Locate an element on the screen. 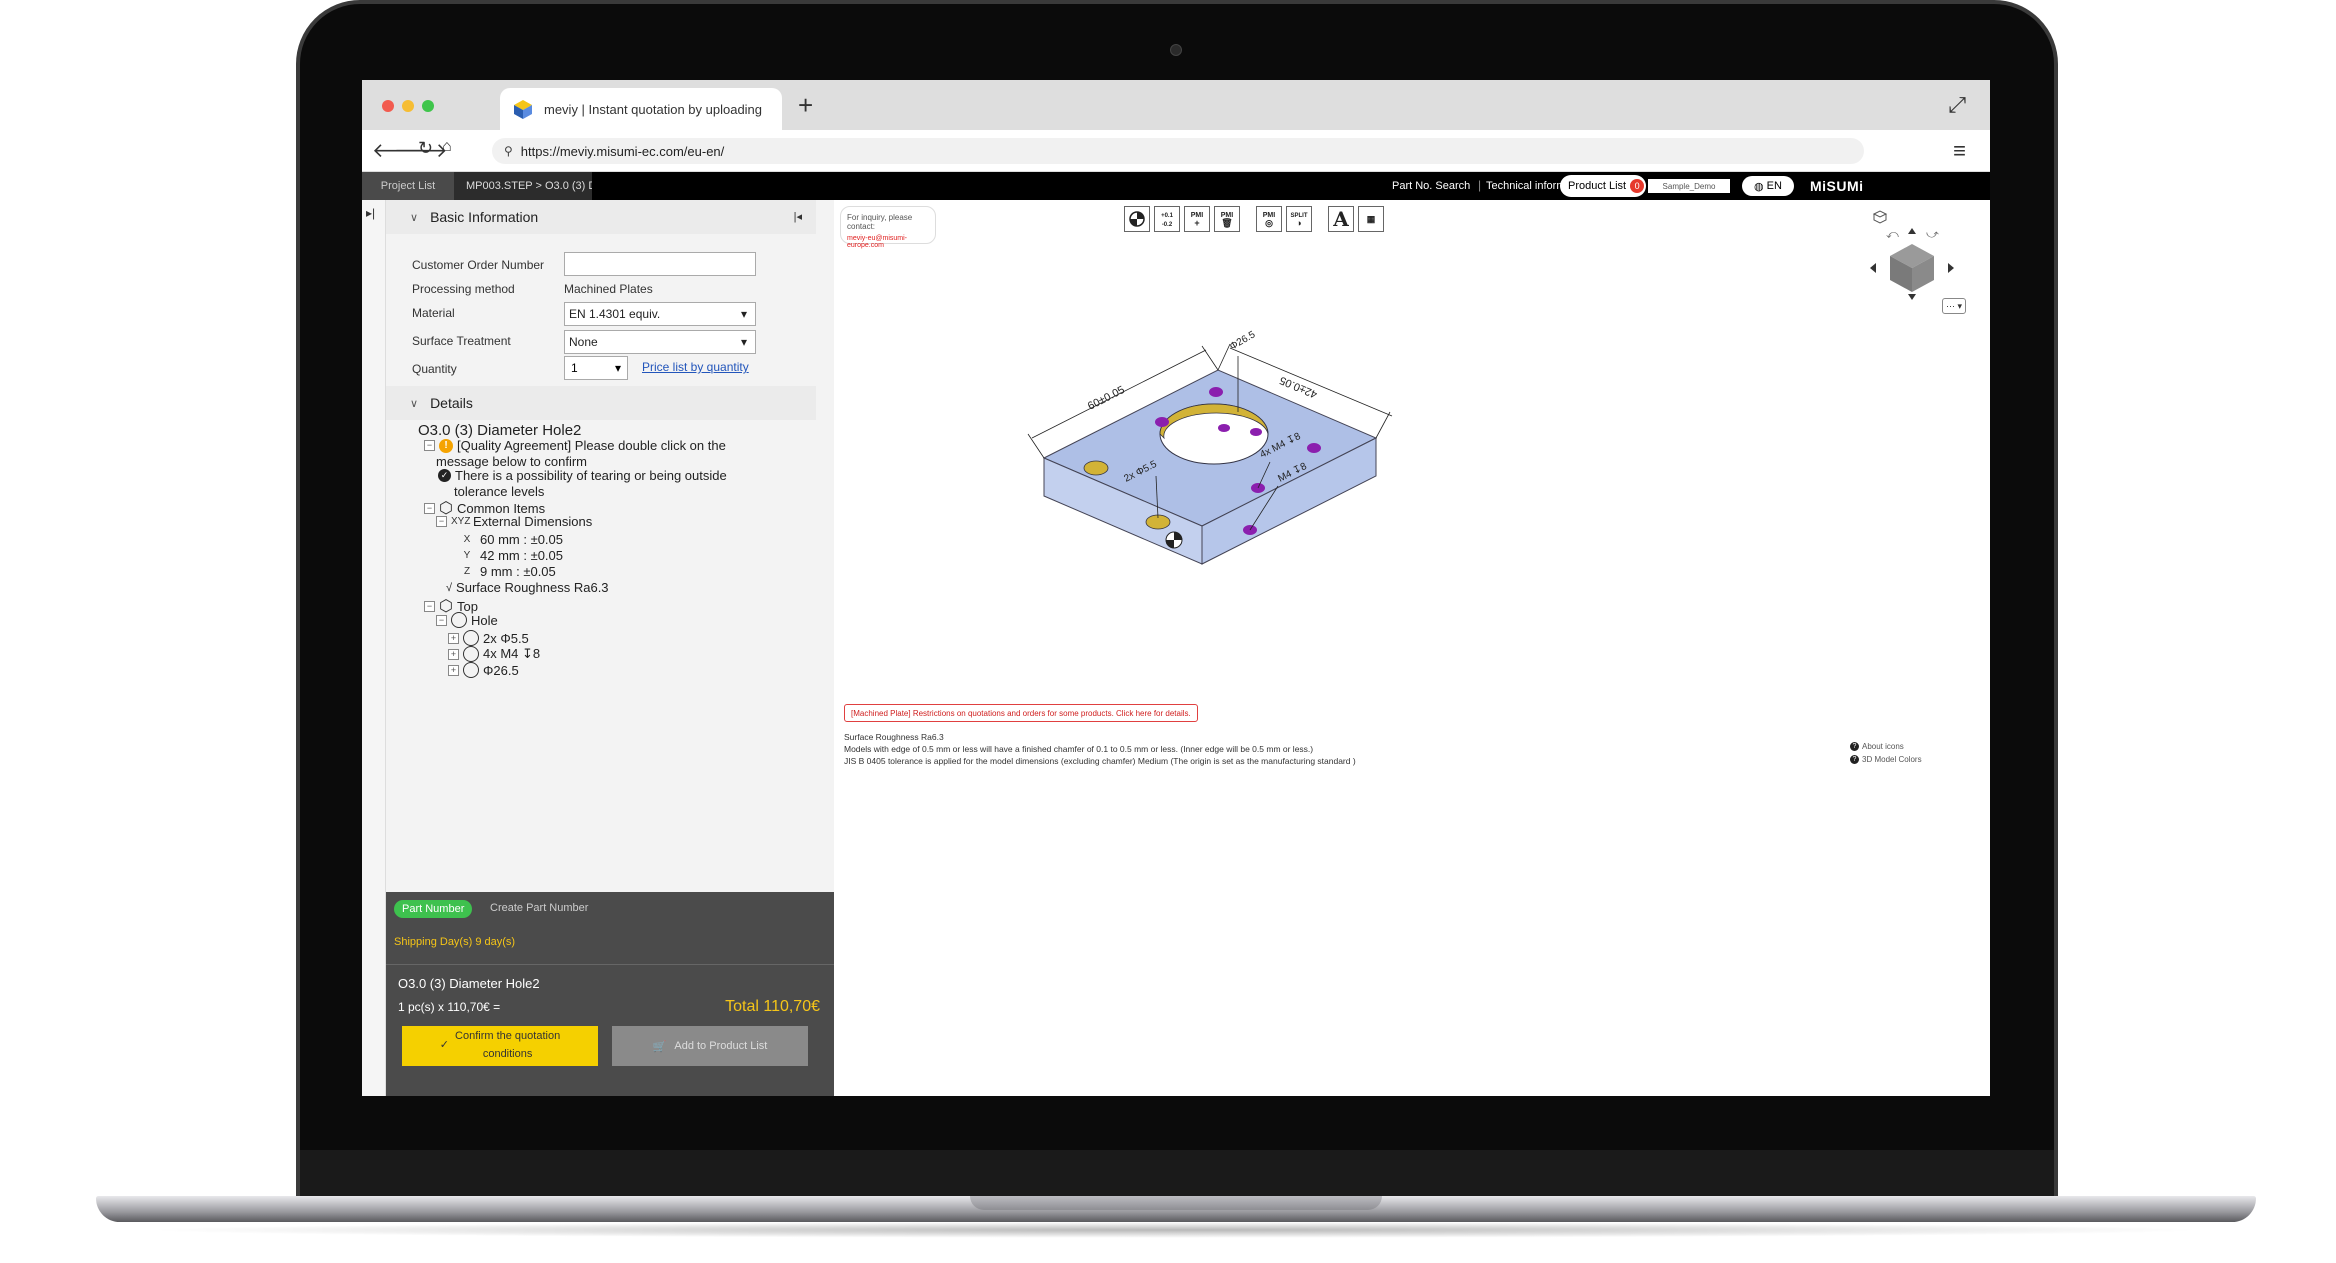  home-icon: ⌂ is located at coordinates (447, 147).